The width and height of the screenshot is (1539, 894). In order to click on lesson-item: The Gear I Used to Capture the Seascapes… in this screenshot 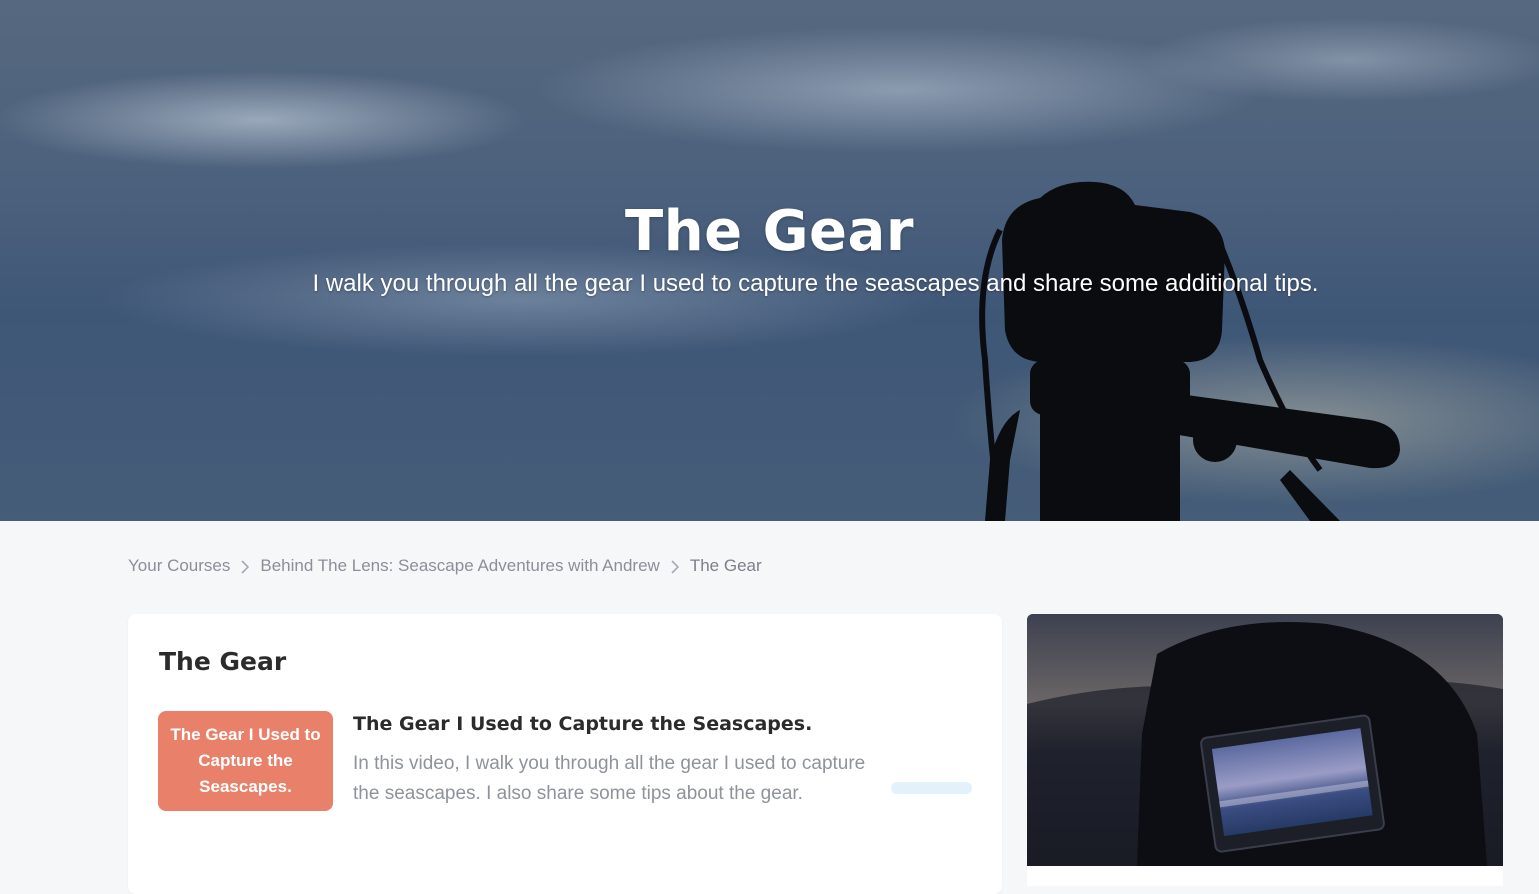, I will do `click(565, 781)`.